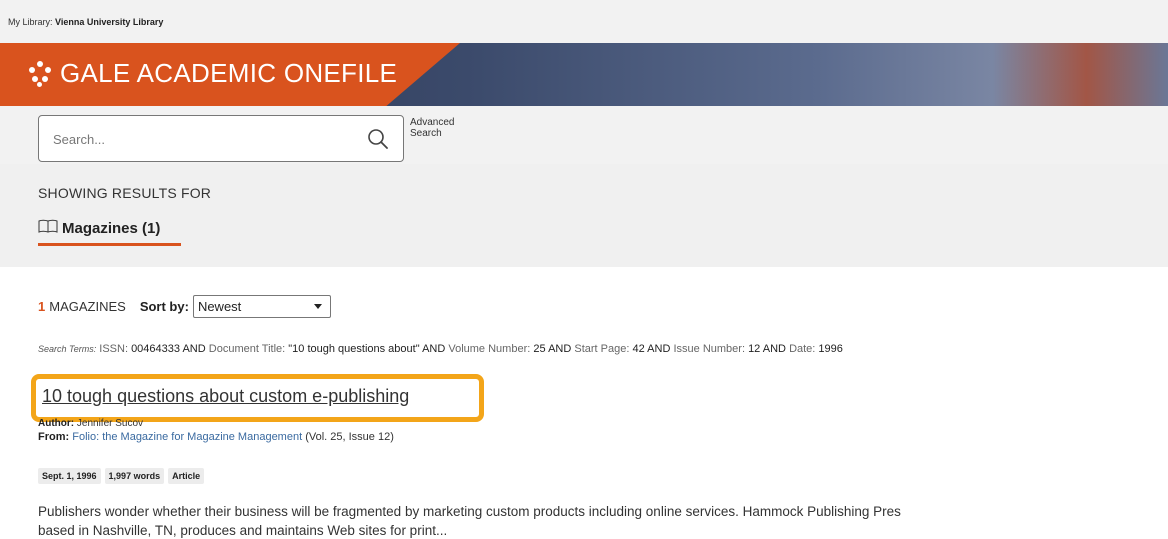 Image resolution: width=1168 pixels, height=539 pixels. I want to click on result-unit: MAGAZINES, so click(87, 306).